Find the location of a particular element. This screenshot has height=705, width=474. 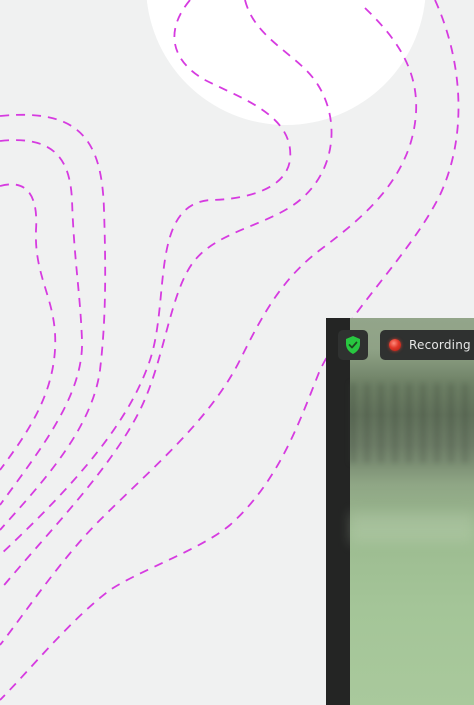

record-dot-icon is located at coordinates (395, 345).